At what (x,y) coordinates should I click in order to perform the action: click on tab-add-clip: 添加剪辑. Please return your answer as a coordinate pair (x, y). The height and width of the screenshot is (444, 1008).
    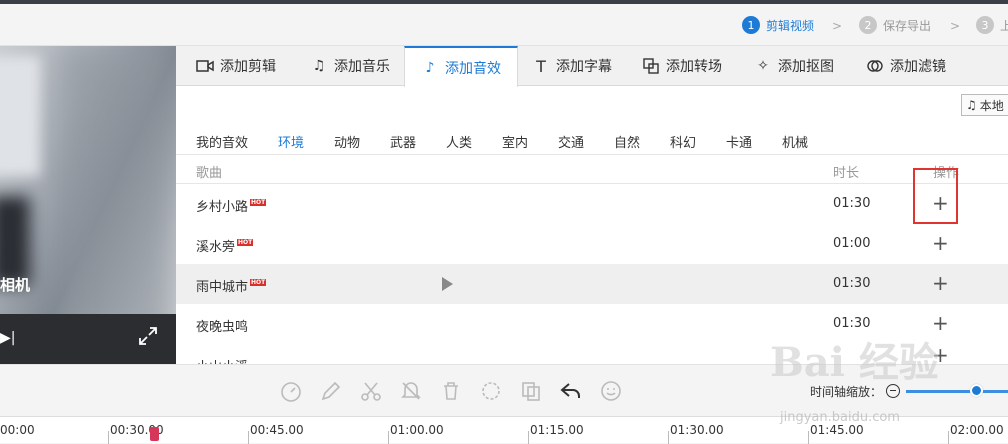
    Looking at the image, I should click on (236, 66).